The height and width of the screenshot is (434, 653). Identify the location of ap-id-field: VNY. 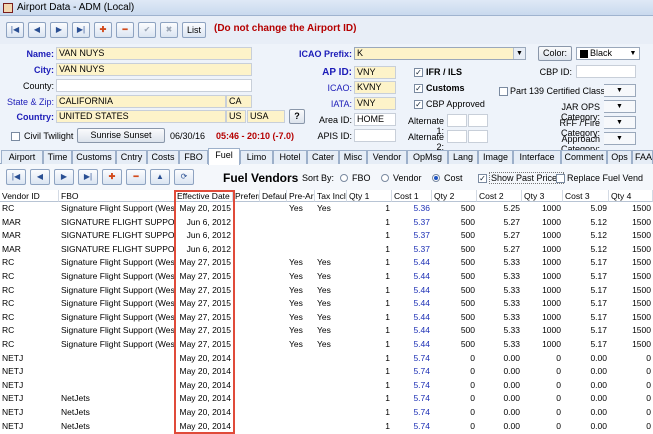
(375, 72).